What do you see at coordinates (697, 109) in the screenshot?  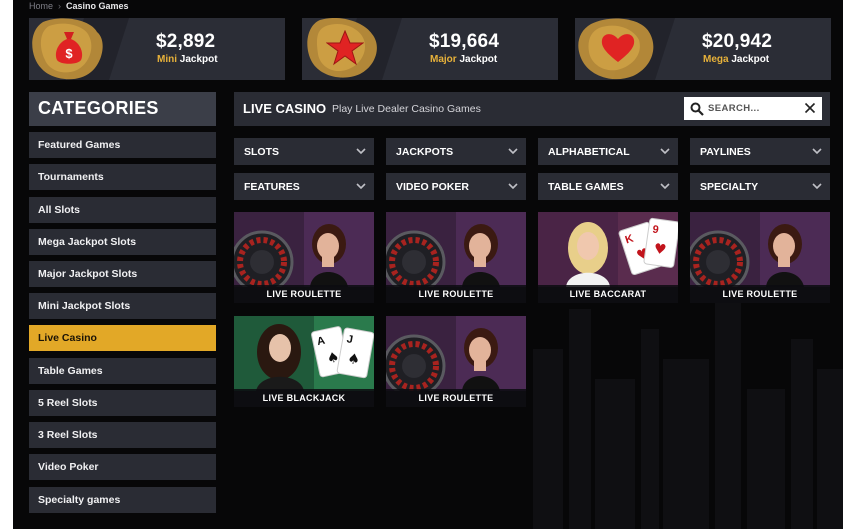 I see `search-icon` at bounding box center [697, 109].